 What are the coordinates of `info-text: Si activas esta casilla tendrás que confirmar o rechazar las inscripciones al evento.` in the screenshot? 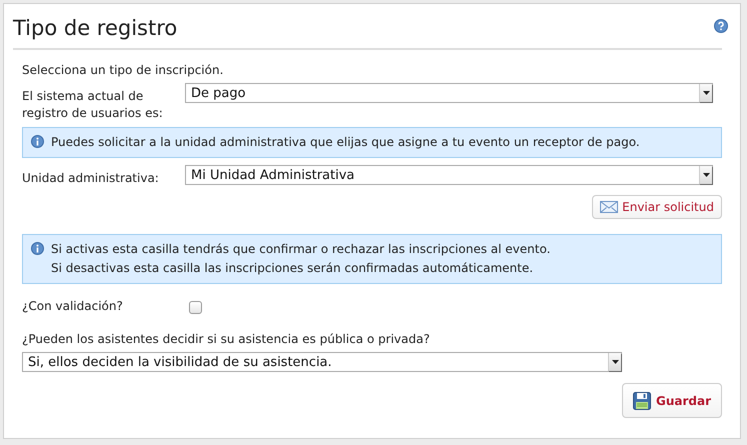 It's located at (300, 249).